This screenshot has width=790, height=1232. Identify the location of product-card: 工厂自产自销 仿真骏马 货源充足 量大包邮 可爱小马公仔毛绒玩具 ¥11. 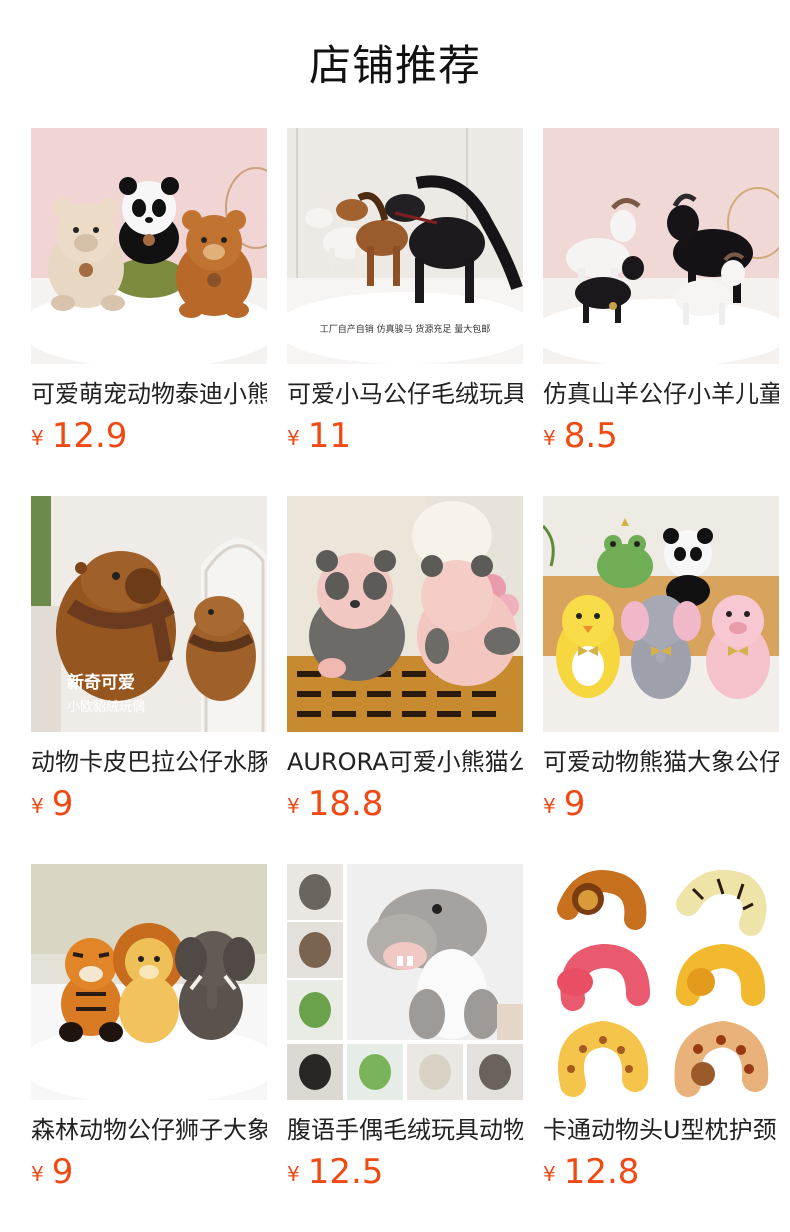
(405, 293).